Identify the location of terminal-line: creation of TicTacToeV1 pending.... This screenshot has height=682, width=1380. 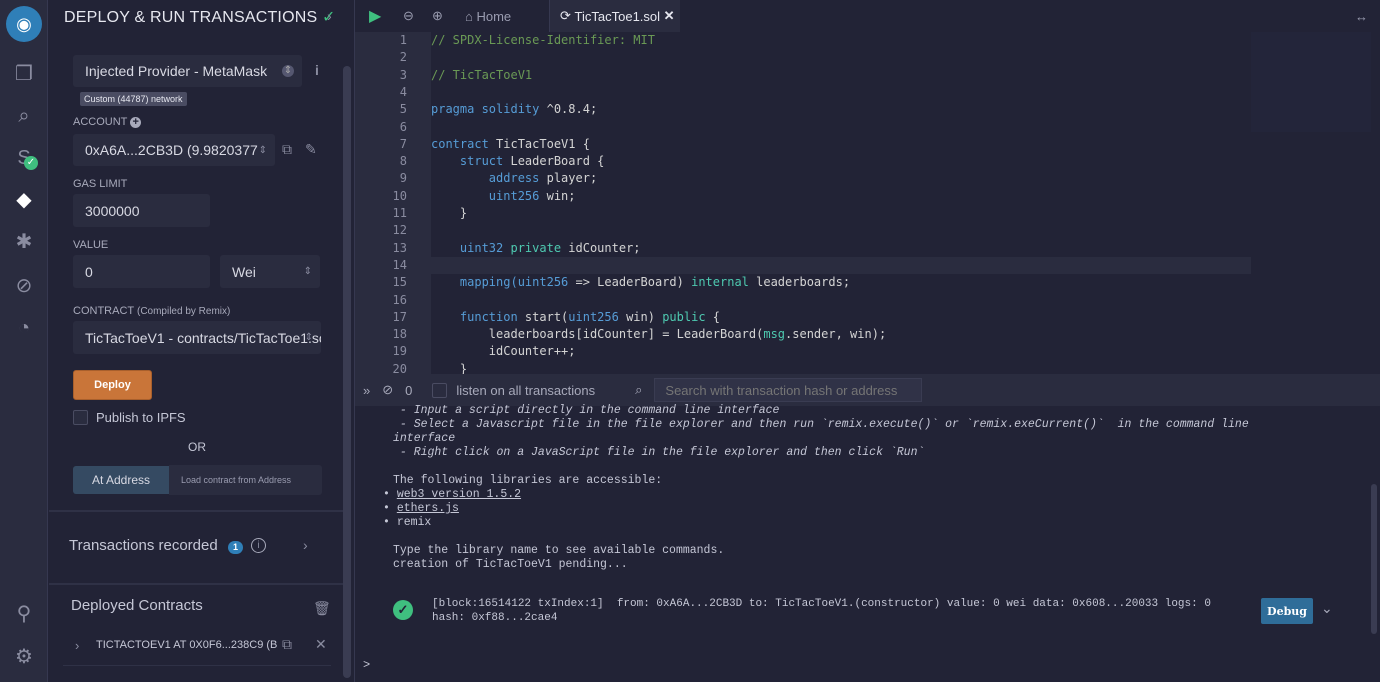
(510, 564).